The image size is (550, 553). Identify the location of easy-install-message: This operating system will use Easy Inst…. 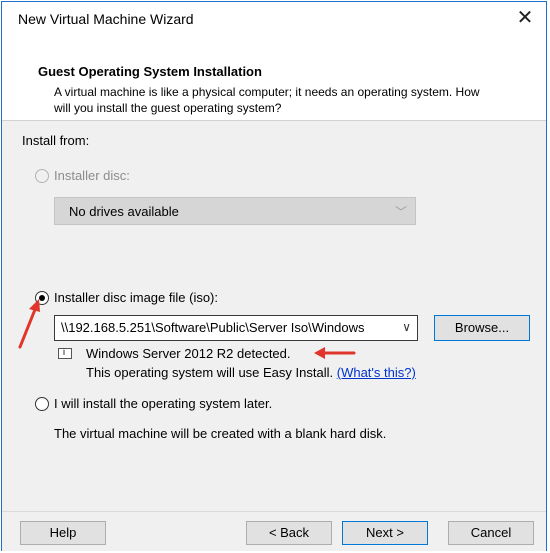
(210, 372).